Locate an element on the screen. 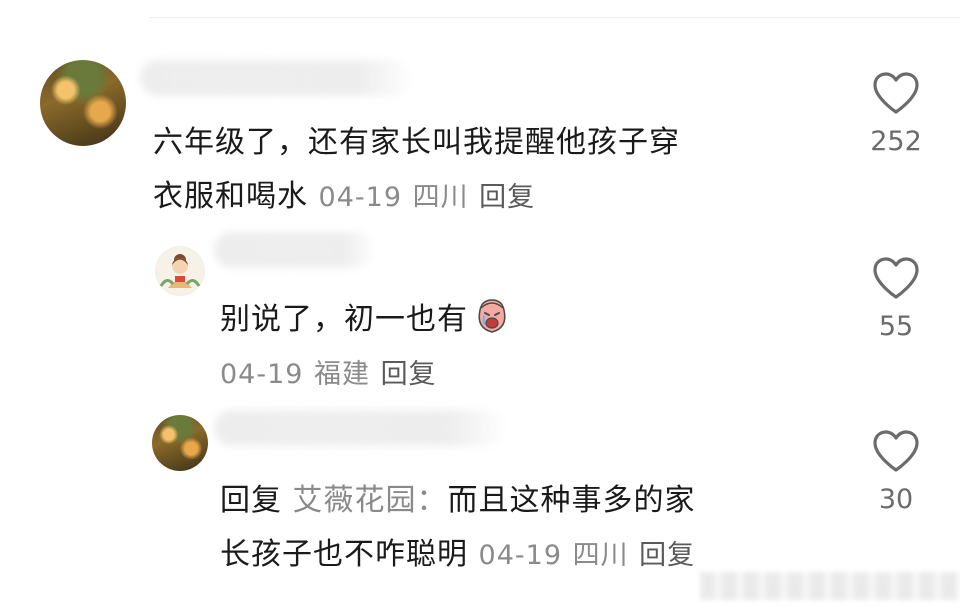 Image resolution: width=960 pixels, height=609 pixels. comment-text: 别说了，初一也有 04-19 福建 回复 is located at coordinates (366, 347).